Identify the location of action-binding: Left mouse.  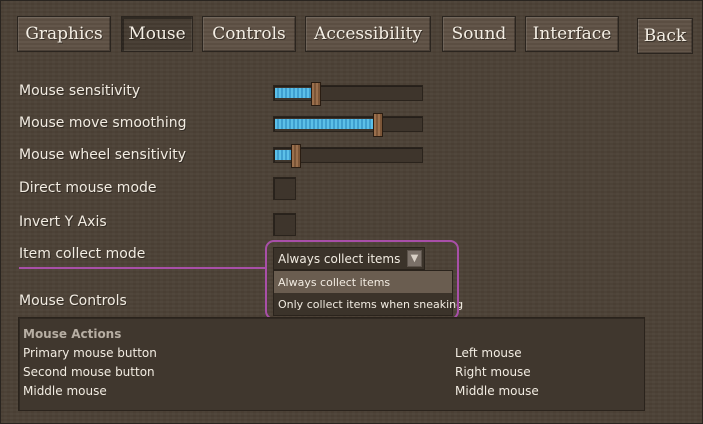
(488, 353).